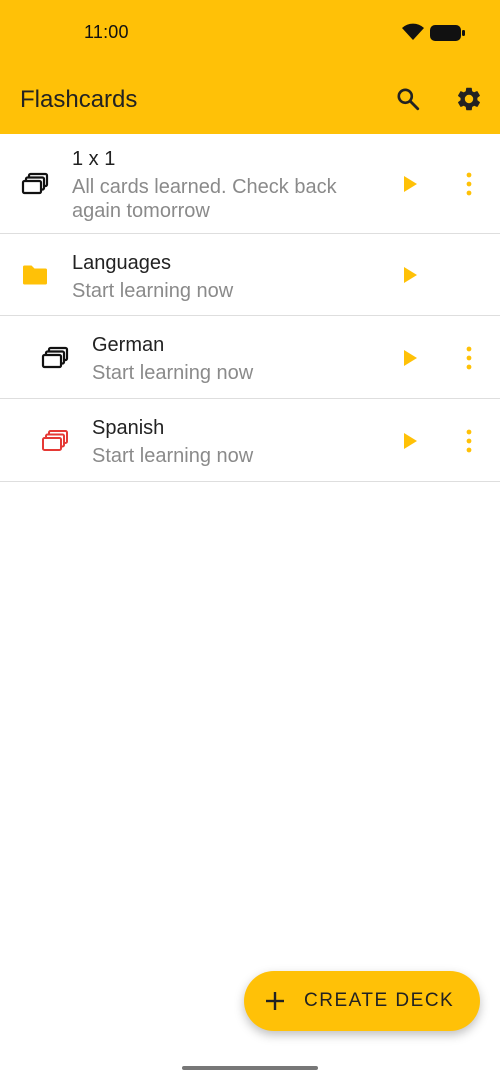  I want to click on wifi-icon, so click(413, 31).